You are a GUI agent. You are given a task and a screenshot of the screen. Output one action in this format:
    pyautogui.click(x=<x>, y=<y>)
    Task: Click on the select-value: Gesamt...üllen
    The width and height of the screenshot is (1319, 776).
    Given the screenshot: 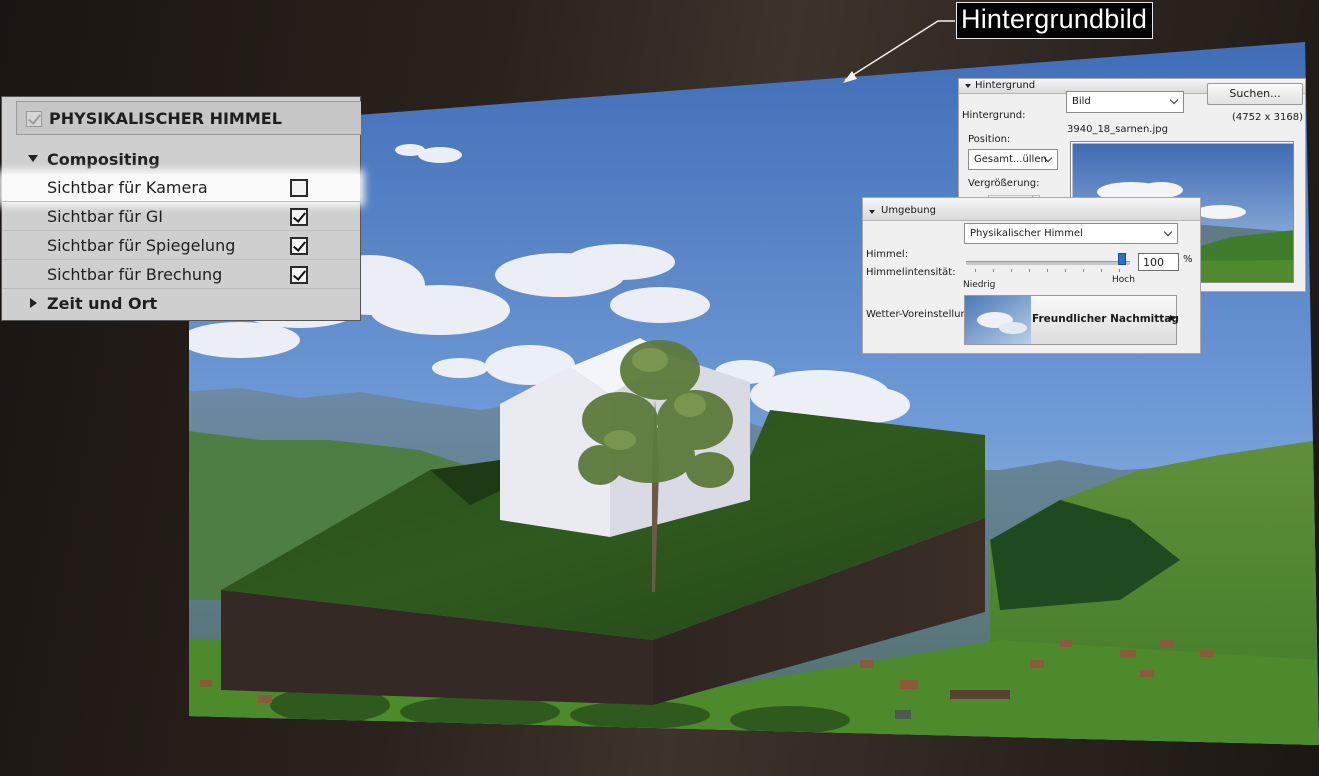 What is the action you would take?
    pyautogui.click(x=1010, y=159)
    